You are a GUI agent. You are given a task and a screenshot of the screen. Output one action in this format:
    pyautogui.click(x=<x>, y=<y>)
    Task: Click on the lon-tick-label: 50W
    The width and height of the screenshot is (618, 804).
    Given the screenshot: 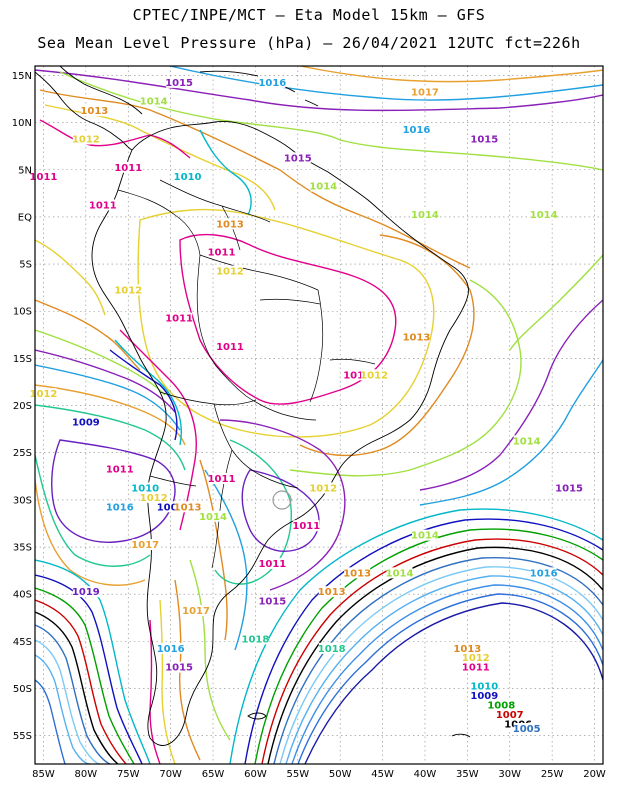 What is the action you would take?
    pyautogui.click(x=340, y=774)
    